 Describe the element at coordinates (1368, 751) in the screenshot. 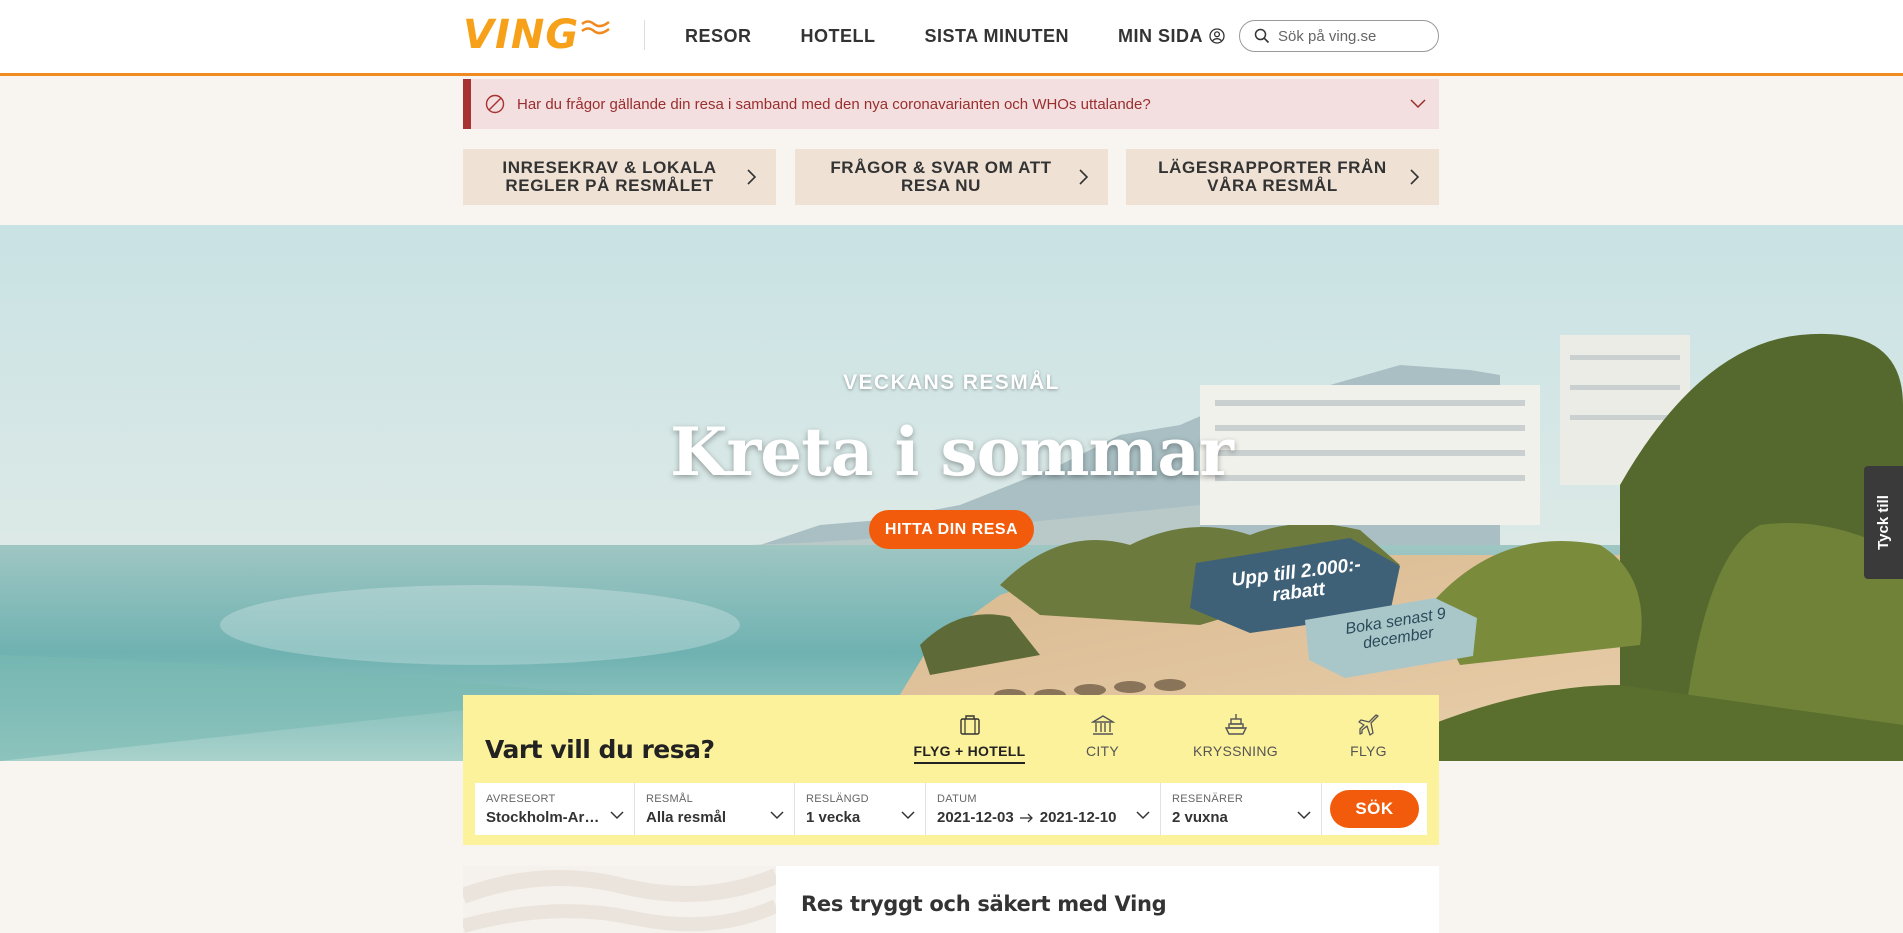

I see `tab-label: FLYG` at that location.